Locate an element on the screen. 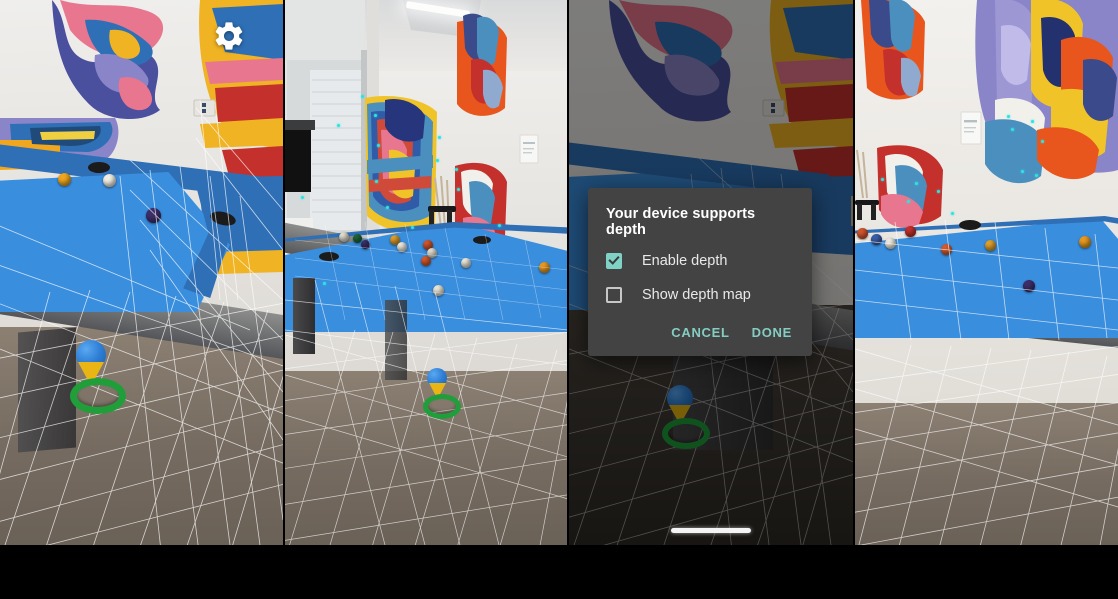 Image resolution: width=1118 pixels, height=599 pixels. dialog-title: Your device supports depth is located at coordinates (681, 222).